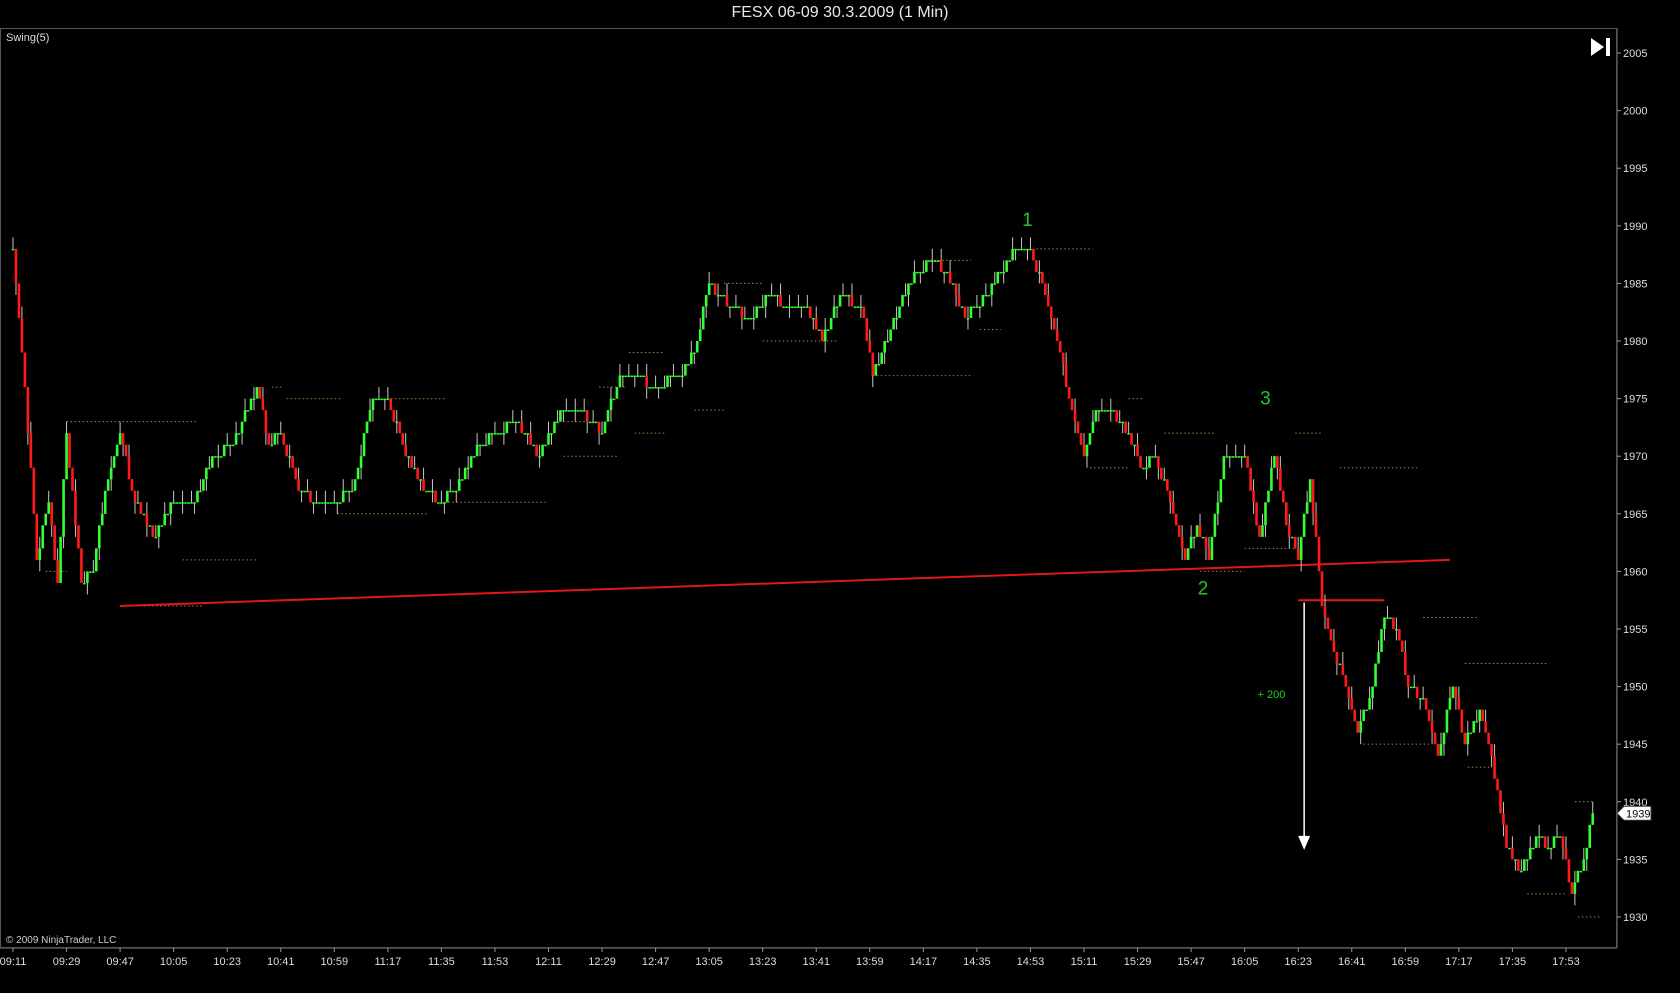 The width and height of the screenshot is (1680, 993). I want to click on time-tick-label: 14:35, so click(977, 962).